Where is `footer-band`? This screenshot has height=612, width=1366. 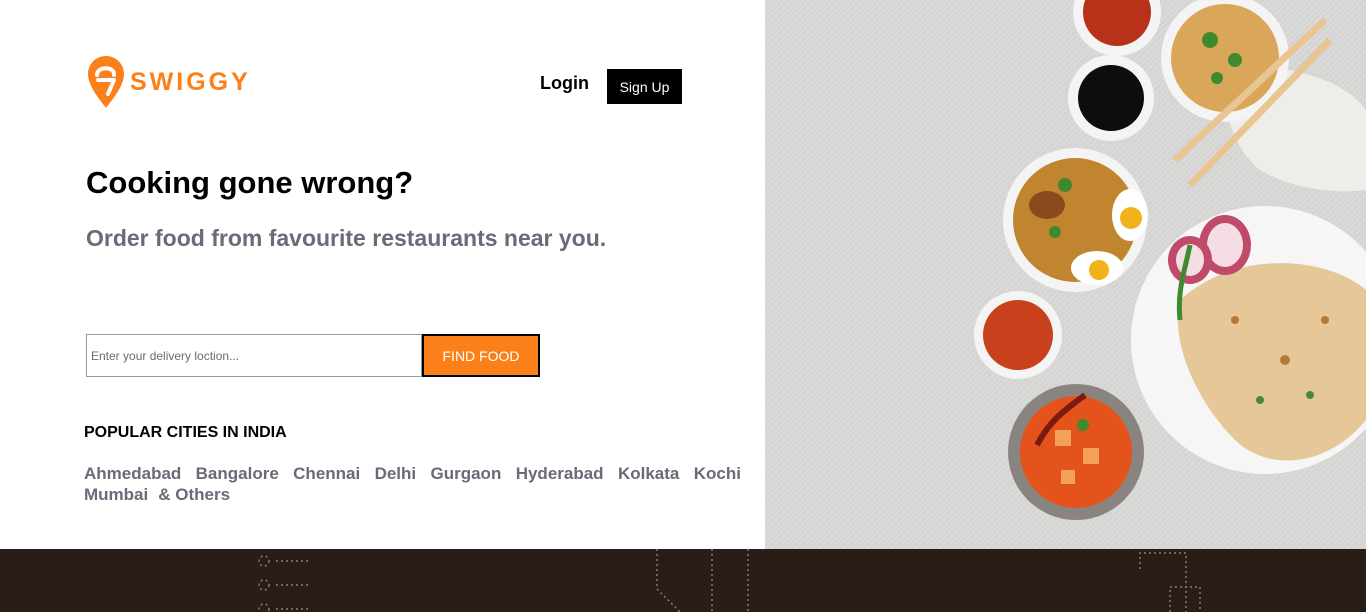
footer-band is located at coordinates (683, 580).